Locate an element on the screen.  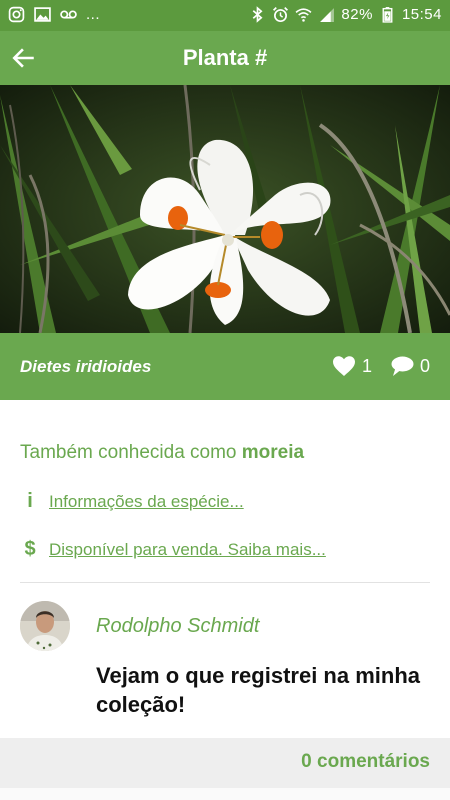
app-bar: Planta # is located at coordinates (225, 58).